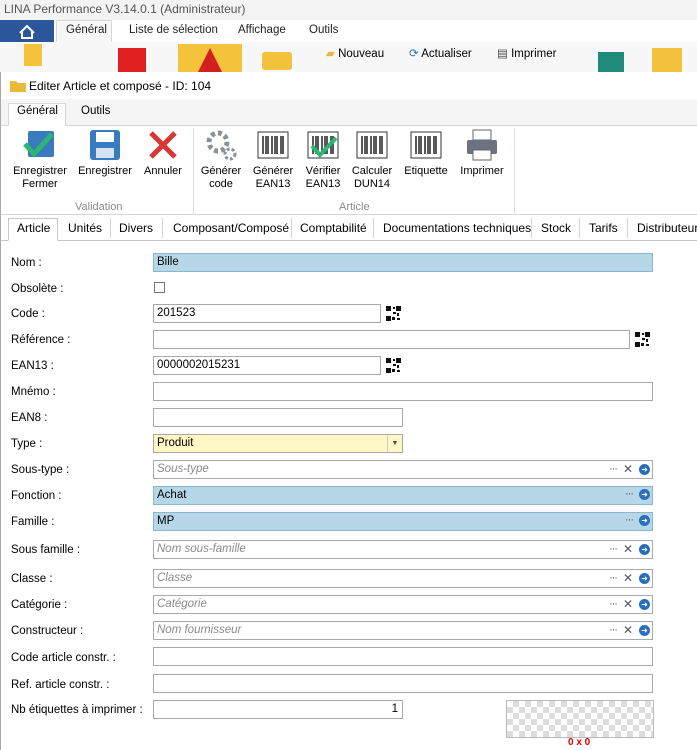  I want to click on nom-field: Bille, so click(403, 262).